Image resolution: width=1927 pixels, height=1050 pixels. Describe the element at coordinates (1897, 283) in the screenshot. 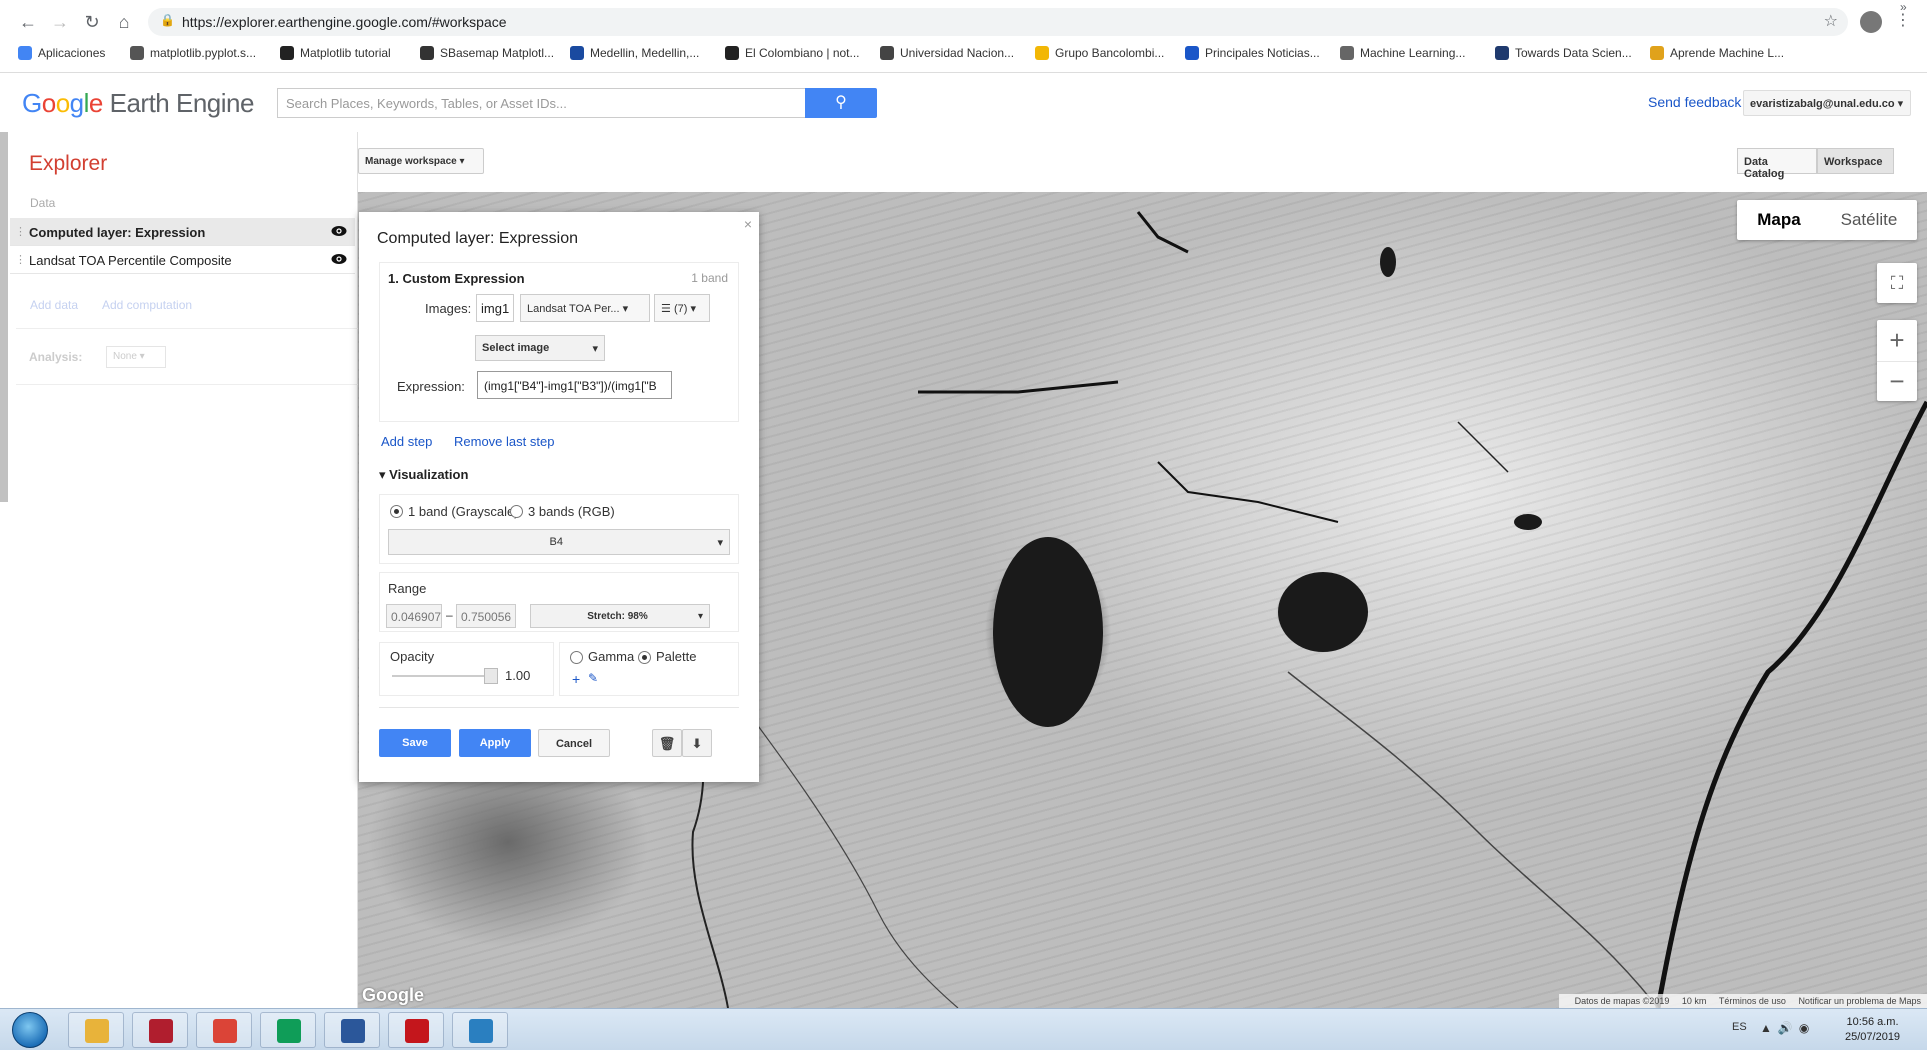

I see `fullscreen-icon: ⛶` at that location.